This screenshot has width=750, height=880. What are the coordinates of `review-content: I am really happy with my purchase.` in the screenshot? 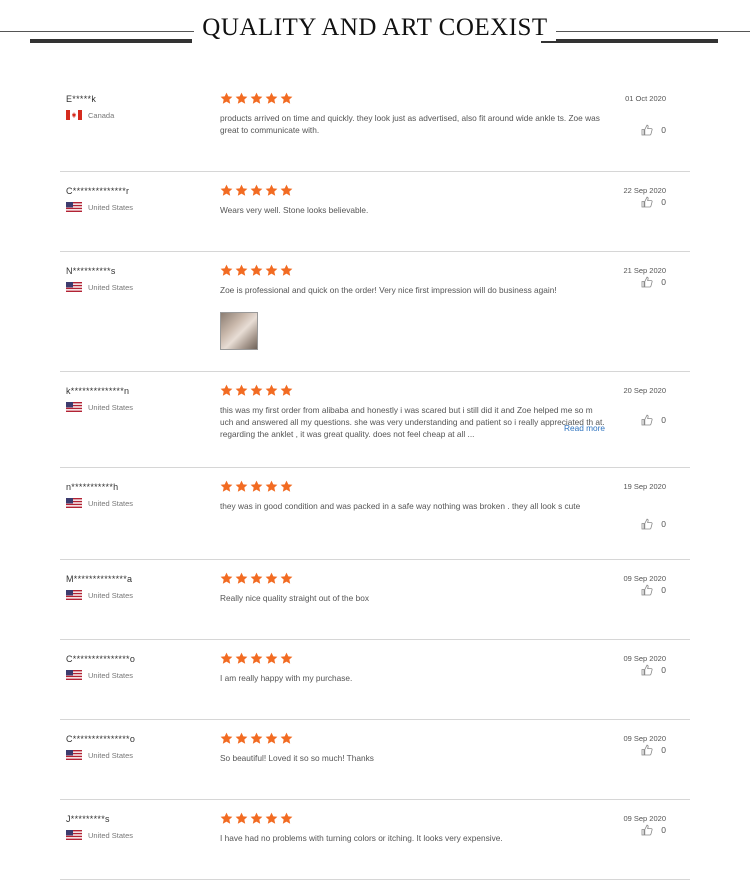 It's located at (412, 668).